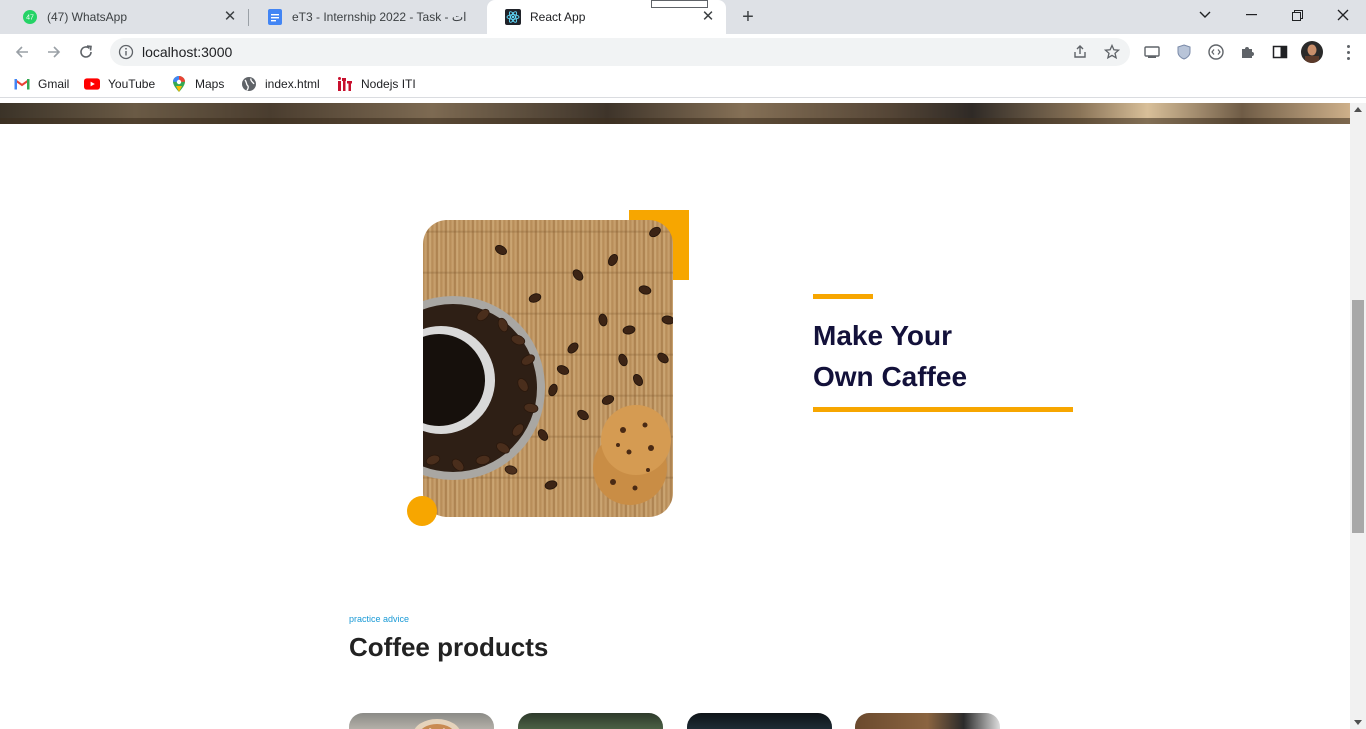 This screenshot has height=729, width=1366. Describe the element at coordinates (1358, 109) in the screenshot. I see `scroll-up-arrow-icon` at that location.